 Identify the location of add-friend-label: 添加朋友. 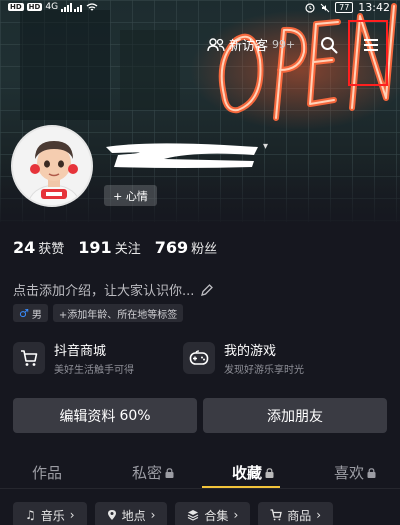
(295, 416).